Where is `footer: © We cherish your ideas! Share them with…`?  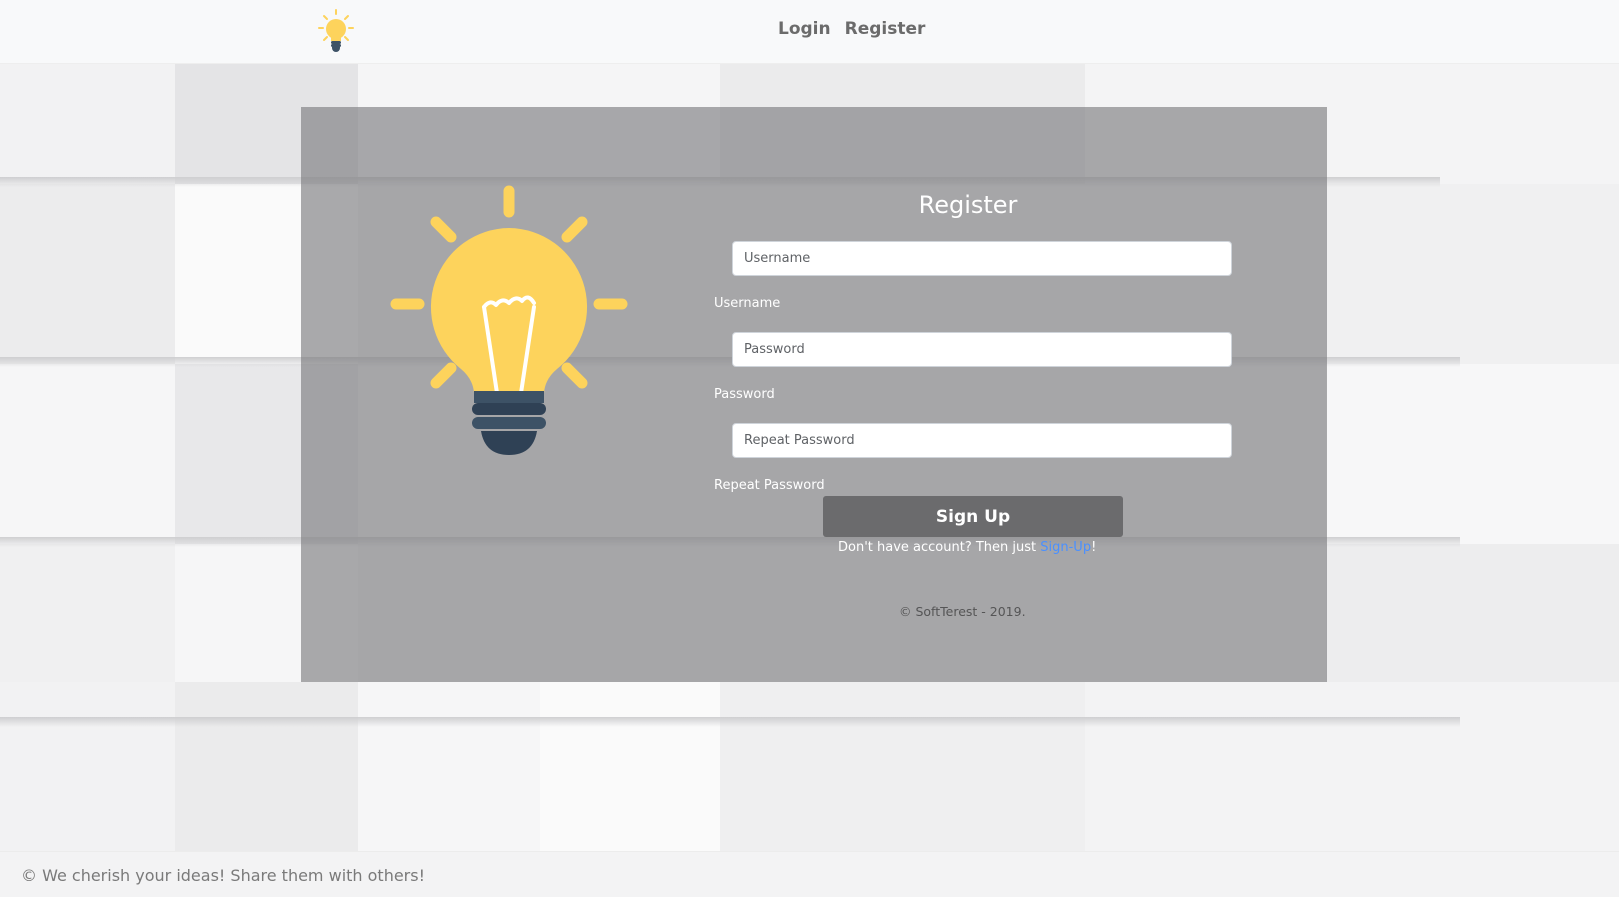 footer: © We cherish your ideas! Share them with… is located at coordinates (809, 874).